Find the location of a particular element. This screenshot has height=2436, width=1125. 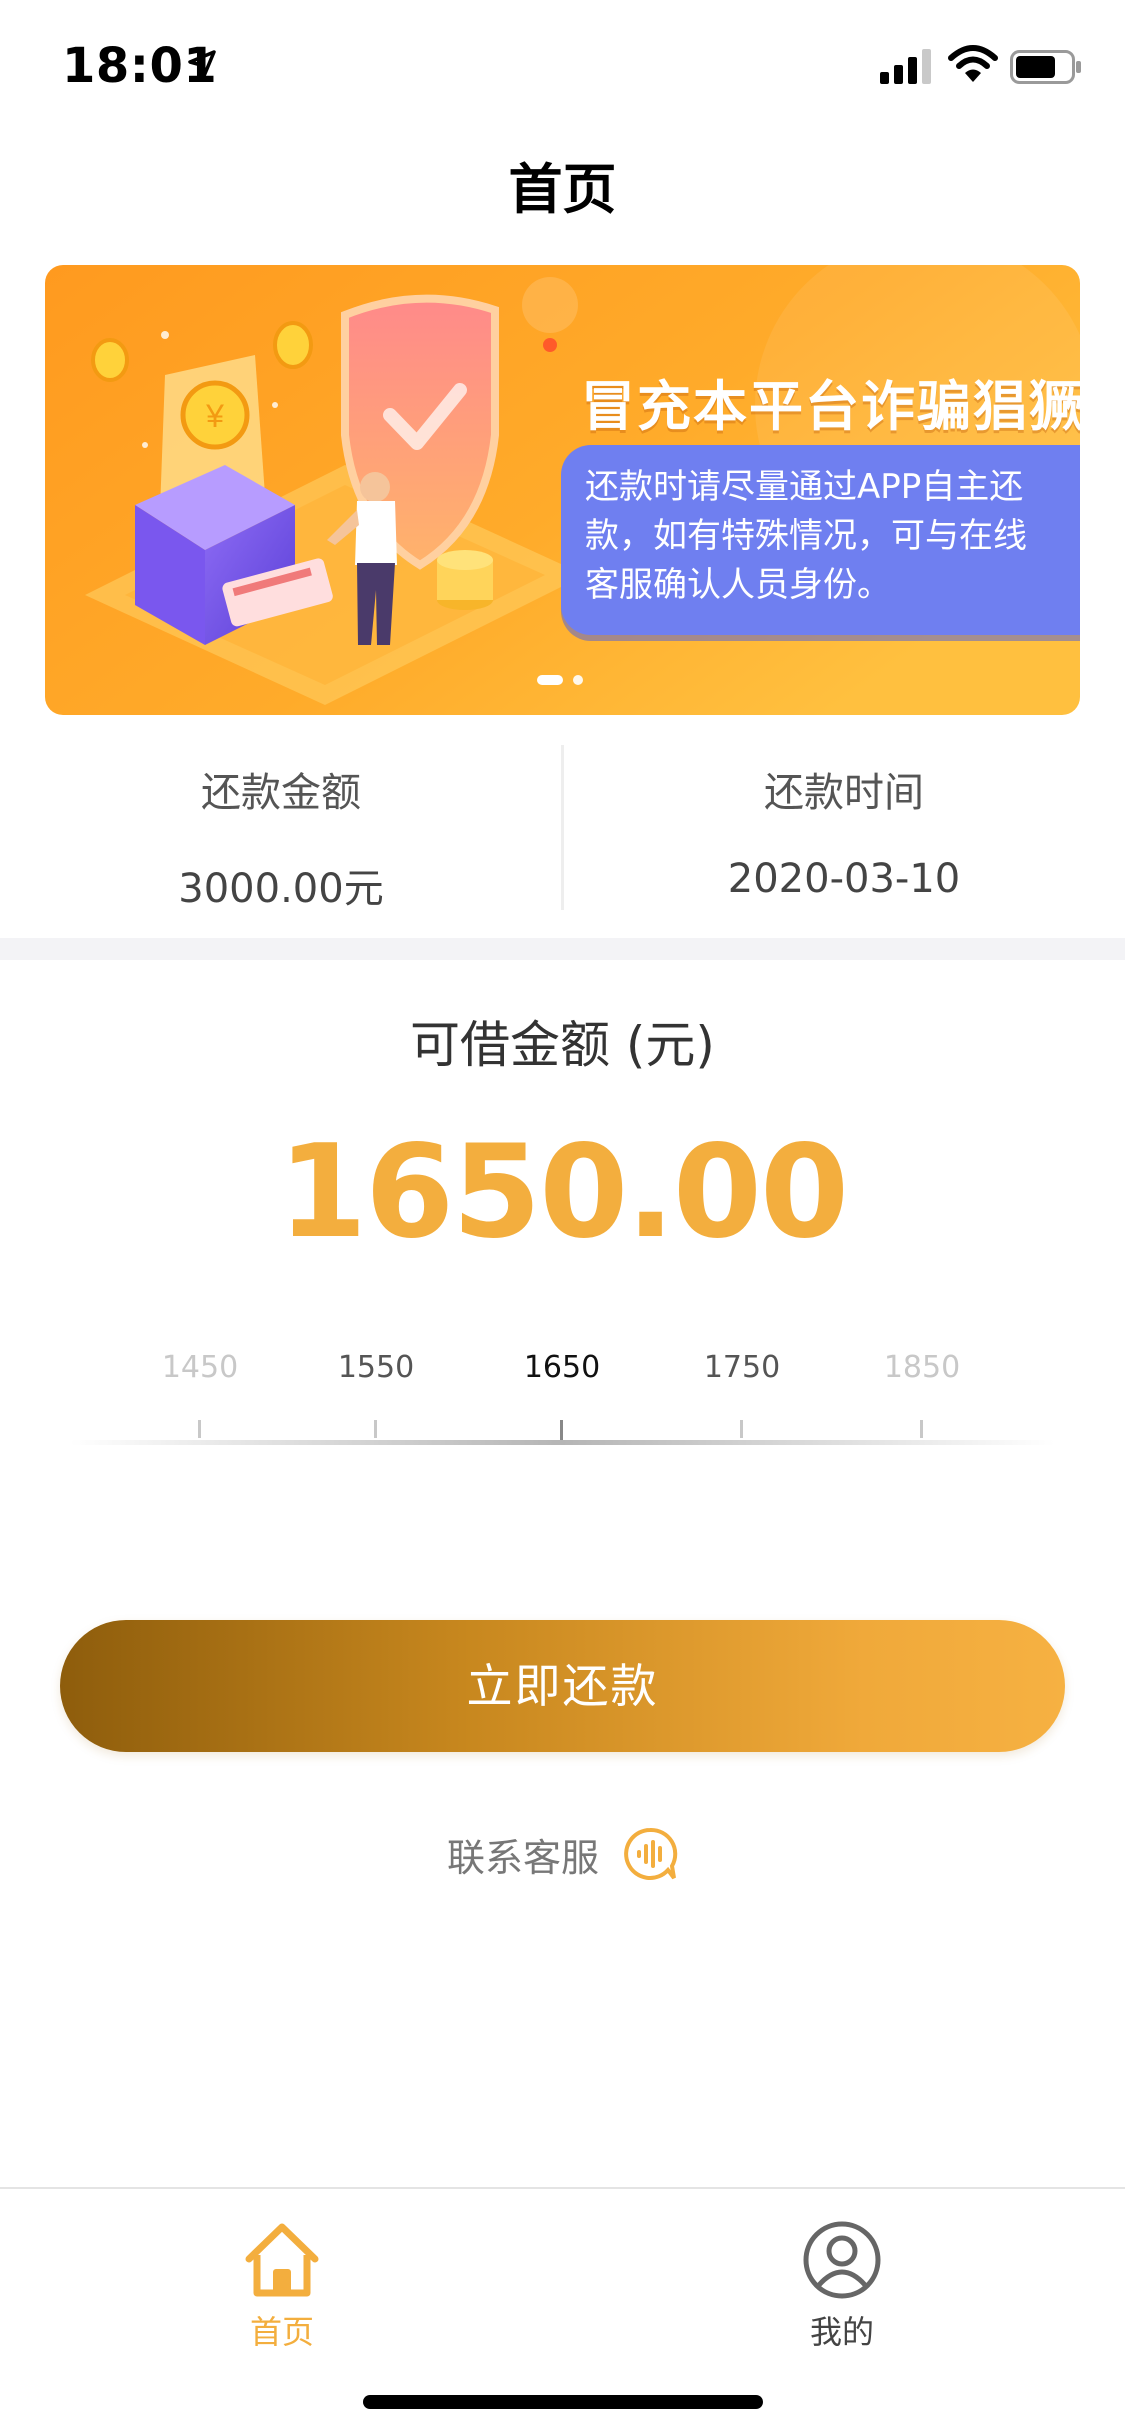

repayment-date-label: 还款时间 is located at coordinates (844, 793).